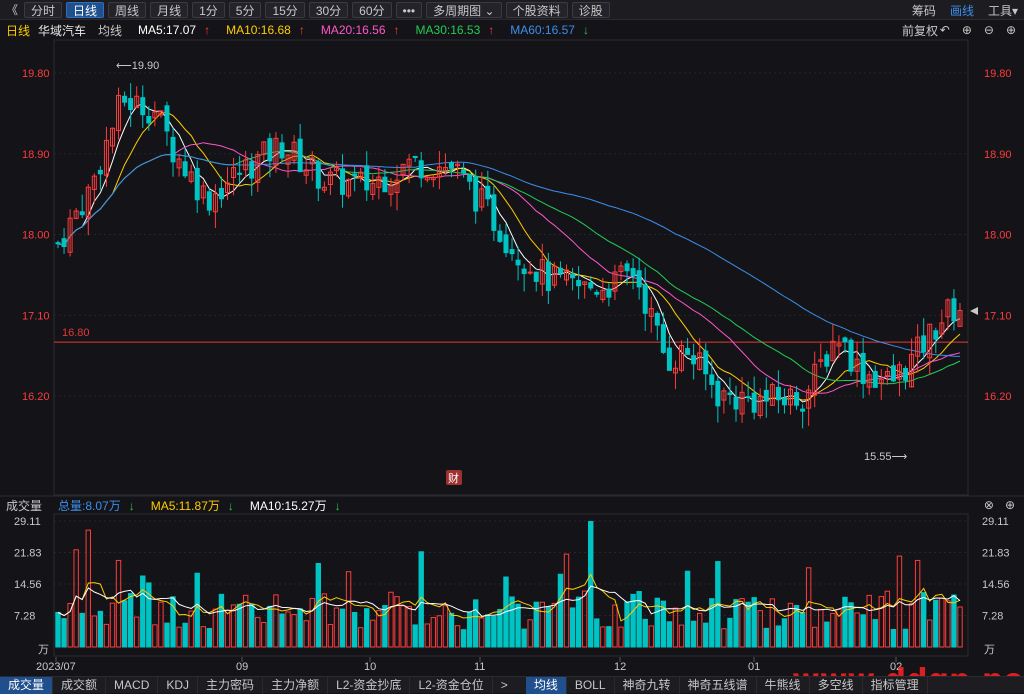 This screenshot has height=694, width=1024. What do you see at coordinates (231, 685) in the screenshot?
I see `indicator-tab-4: 主力密码` at bounding box center [231, 685].